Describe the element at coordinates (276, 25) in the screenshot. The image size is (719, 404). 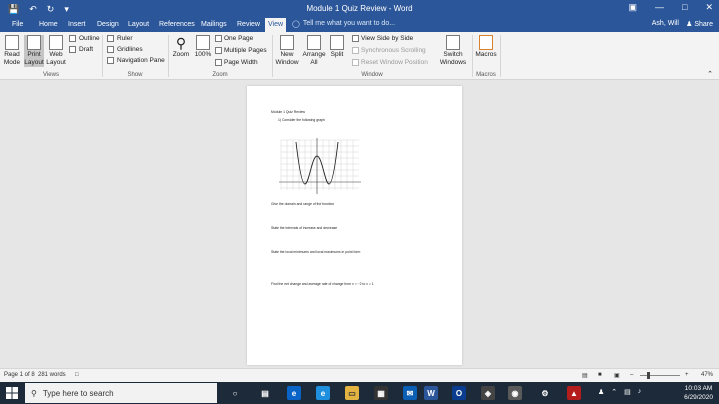
I see `tab-view: View` at that location.